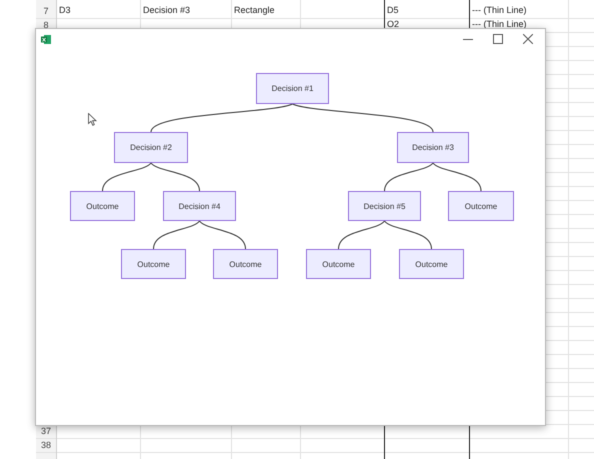  I want to click on spreadsheet-app-icon, so click(46, 39).